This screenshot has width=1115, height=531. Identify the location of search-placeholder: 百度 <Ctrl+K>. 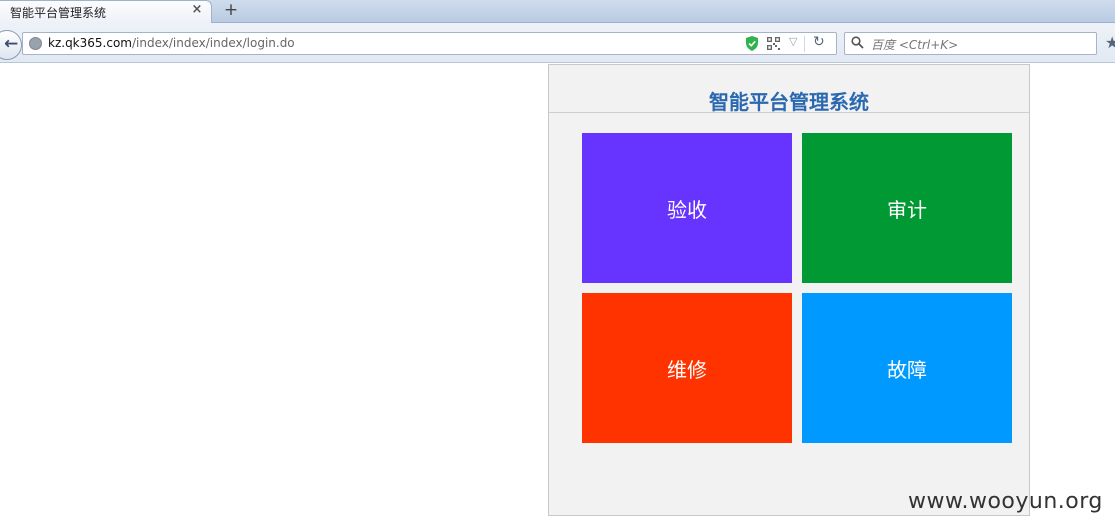
(915, 45).